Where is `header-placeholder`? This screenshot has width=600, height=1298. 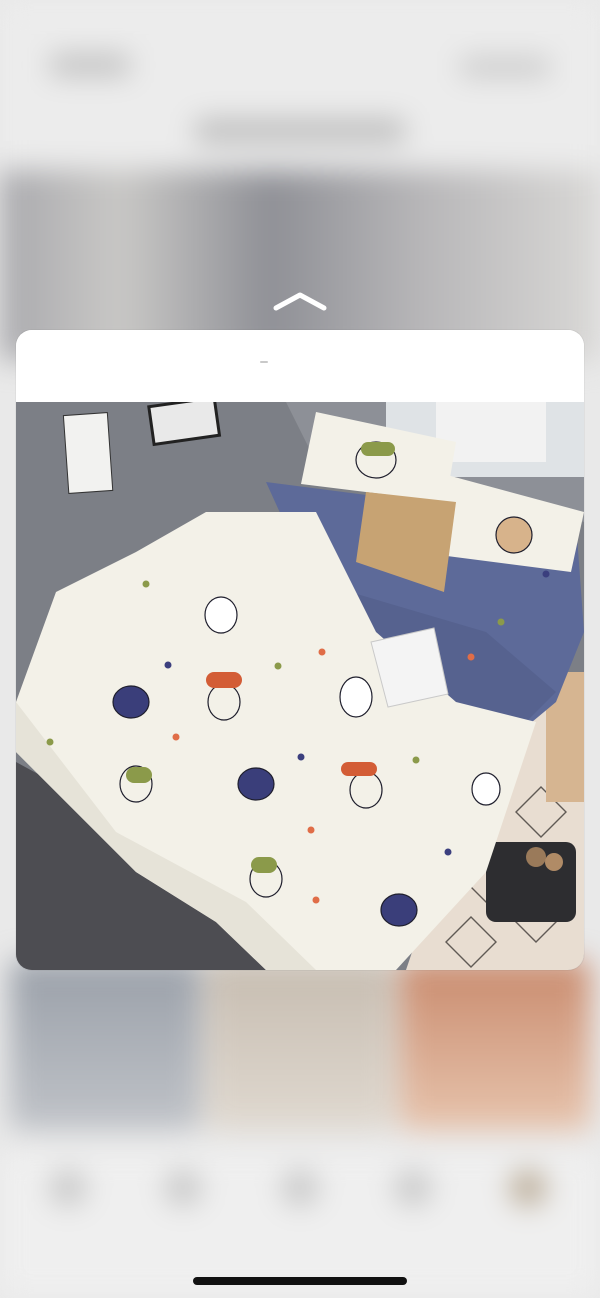 header-placeholder is located at coordinates (264, 362).